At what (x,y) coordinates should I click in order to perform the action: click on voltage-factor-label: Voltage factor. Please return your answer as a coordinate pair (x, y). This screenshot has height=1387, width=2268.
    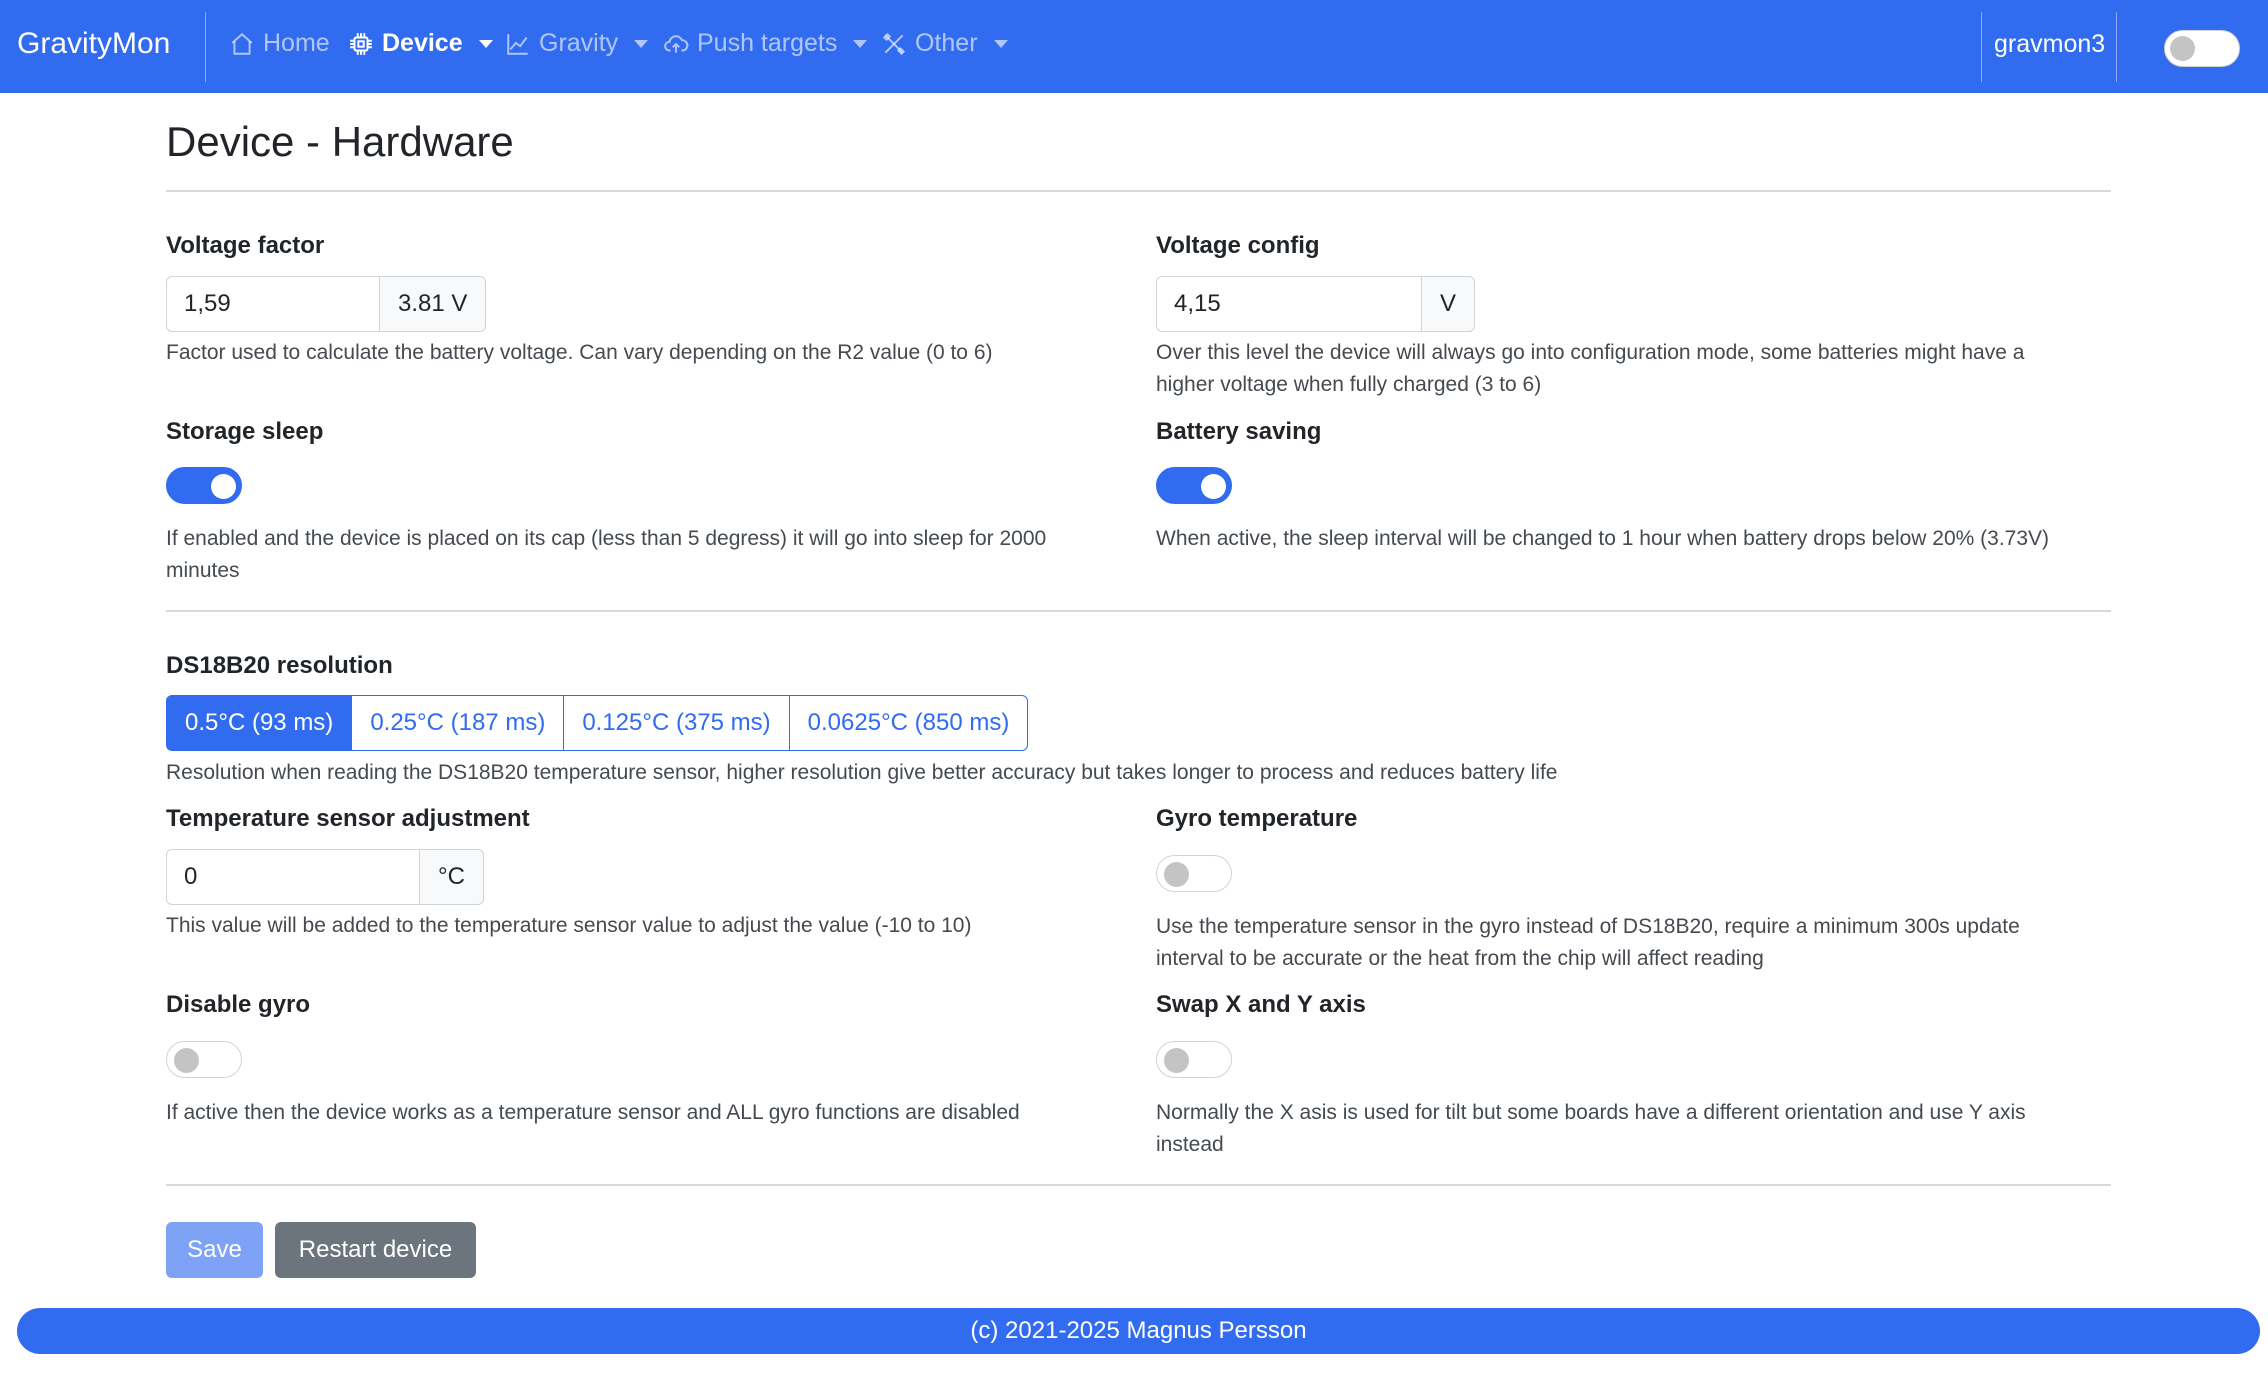
    Looking at the image, I should click on (245, 245).